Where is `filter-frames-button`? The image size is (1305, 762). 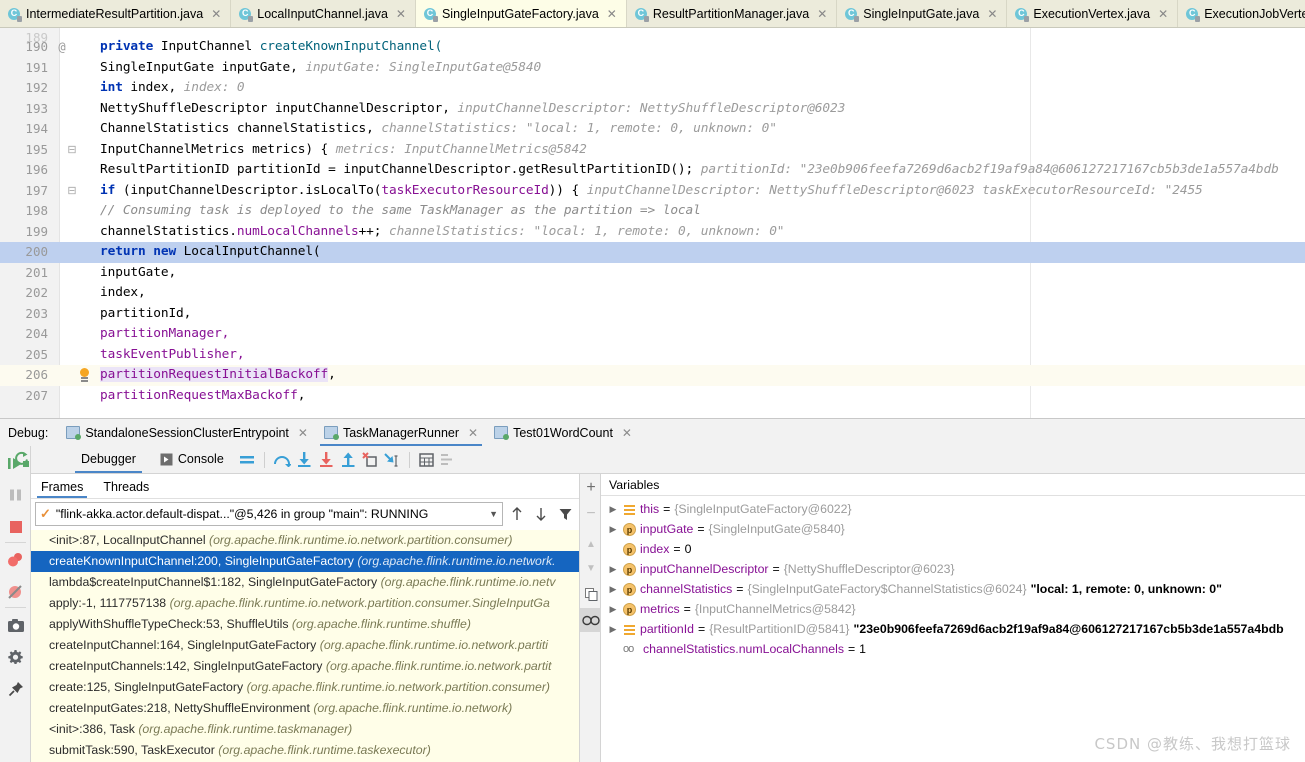
filter-frames-button is located at coordinates (565, 514).